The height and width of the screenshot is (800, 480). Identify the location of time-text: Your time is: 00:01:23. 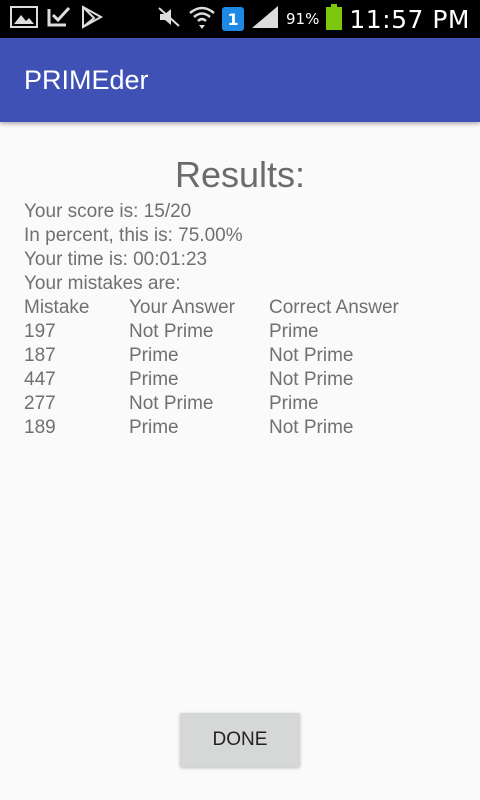
(116, 259).